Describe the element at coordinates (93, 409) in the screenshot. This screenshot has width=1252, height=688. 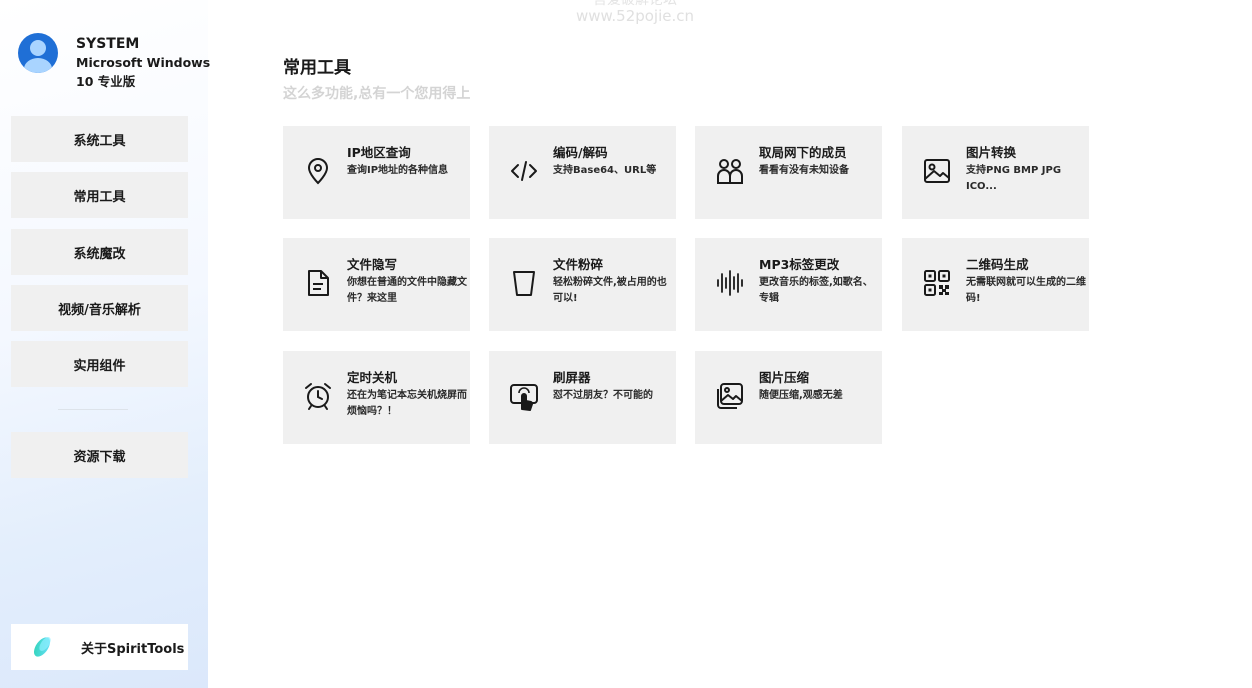
I see `sidebar-divider` at that location.